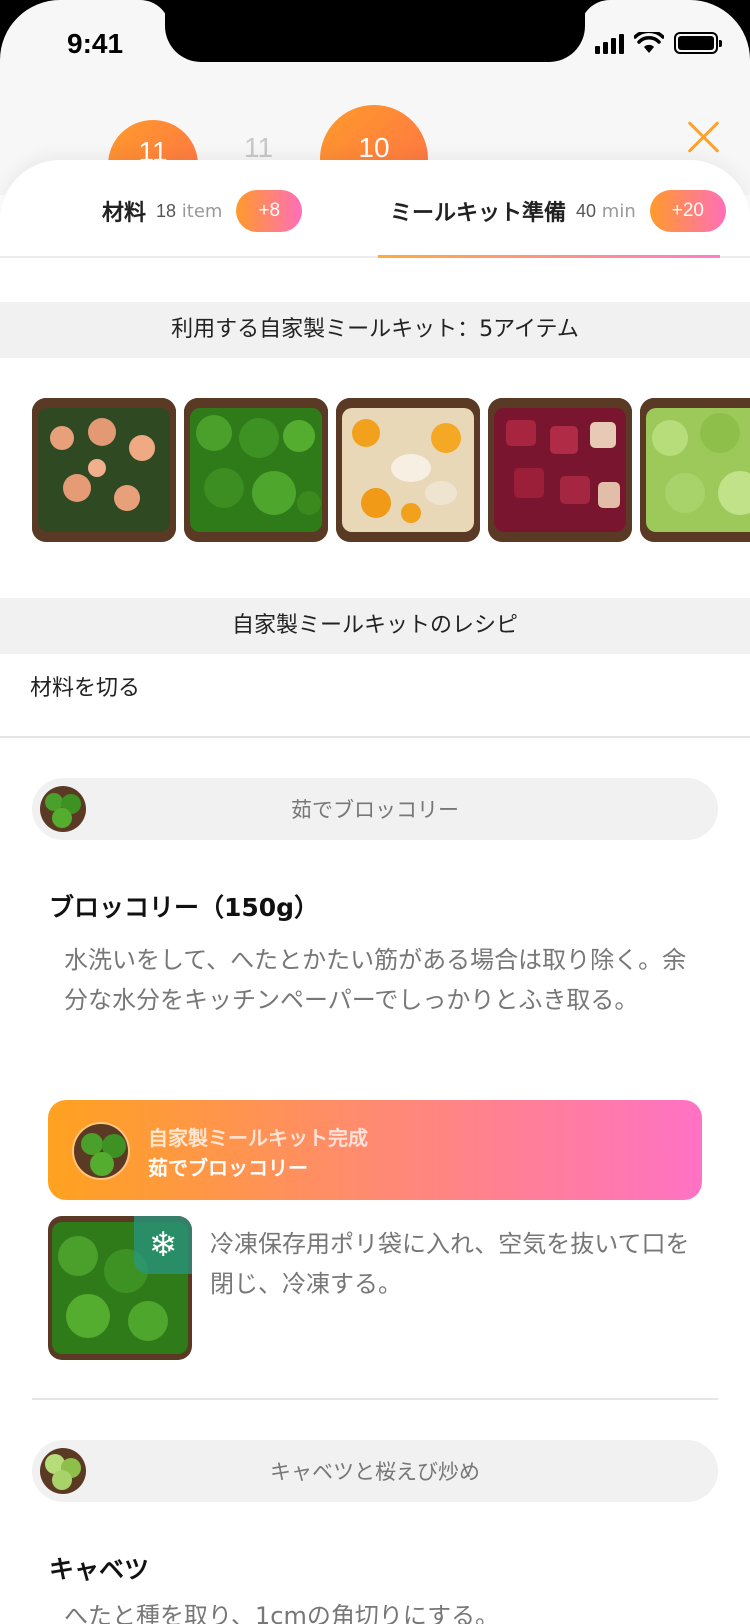  I want to click on system-icons, so click(658, 43).